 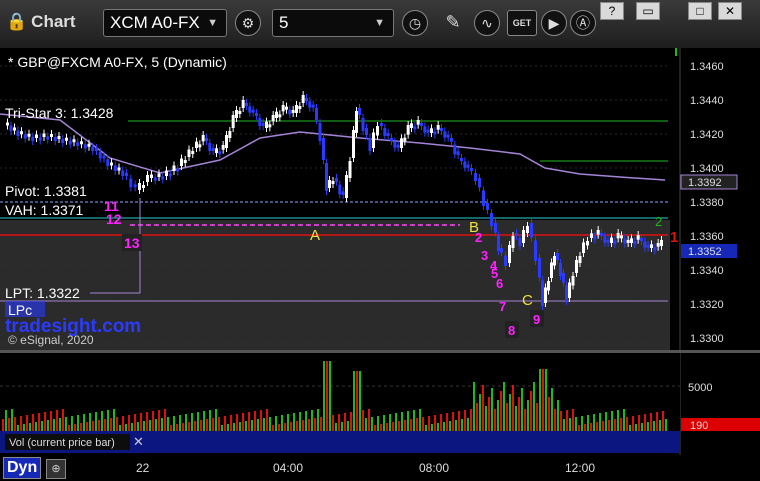 I want to click on close-volume-icon: ✕, so click(x=138, y=441).